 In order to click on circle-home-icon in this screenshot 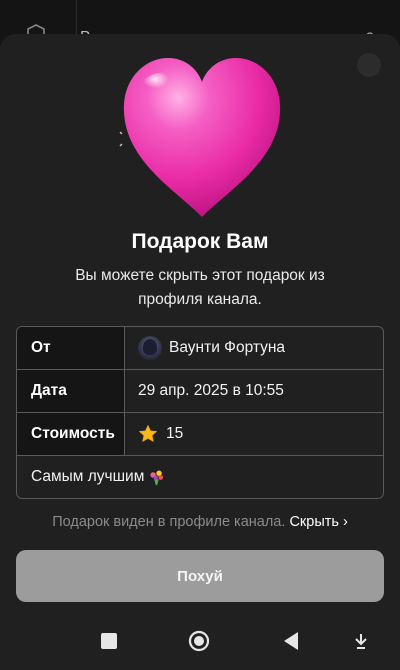, I will do `click(199, 641)`.